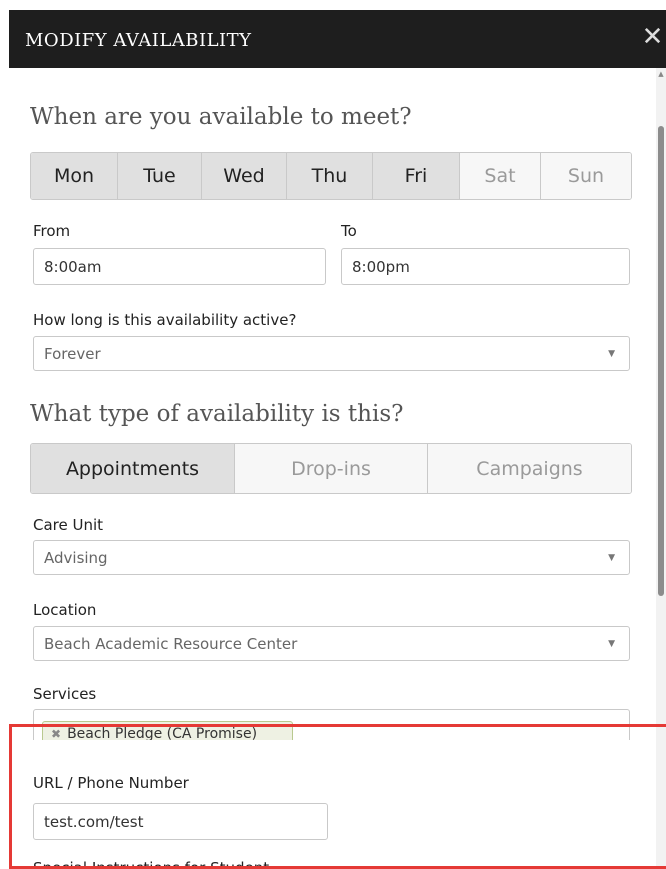  Describe the element at coordinates (331, 643) in the screenshot. I see `location-select: Beach Academic Resource Center ▼` at that location.